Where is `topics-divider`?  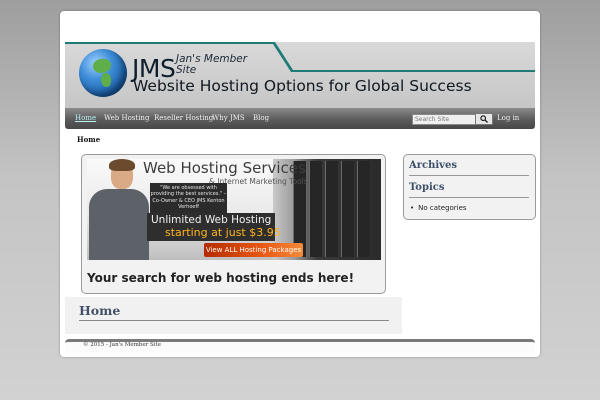
topics-divider is located at coordinates (469, 197).